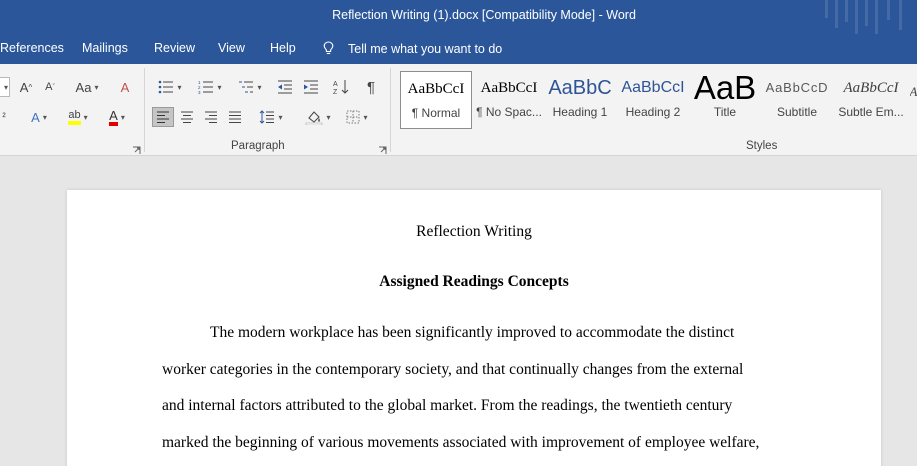  I want to click on style-sample: AaBbC, so click(580, 88).